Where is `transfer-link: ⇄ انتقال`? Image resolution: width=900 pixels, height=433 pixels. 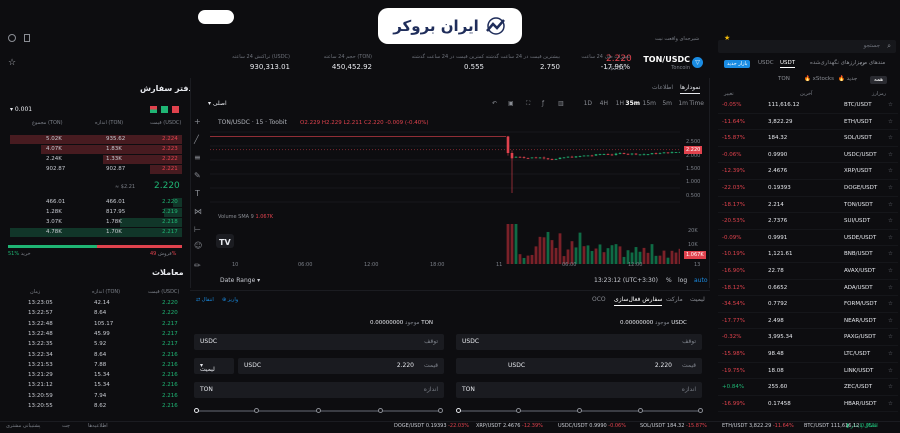 transfer-link: ⇄ انتقال is located at coordinates (205, 300).